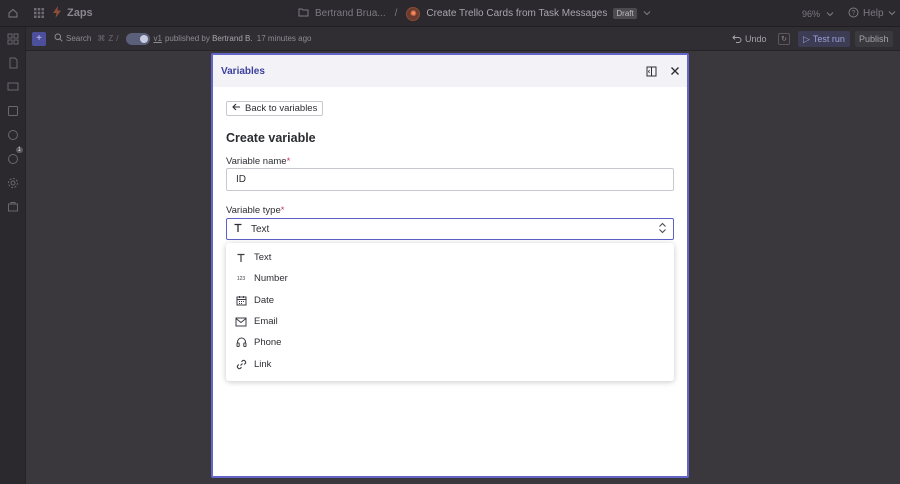 This screenshot has height=484, width=900. I want to click on option-label: Link, so click(263, 364).